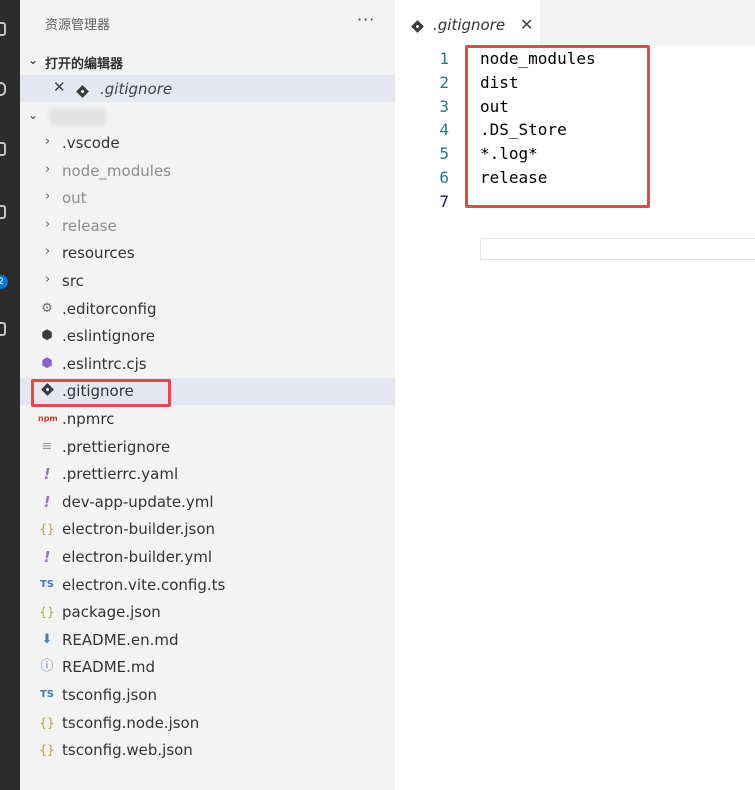 The width and height of the screenshot is (755, 790). What do you see at coordinates (207, 143) in the screenshot?
I see `folder-item: › .vscode` at bounding box center [207, 143].